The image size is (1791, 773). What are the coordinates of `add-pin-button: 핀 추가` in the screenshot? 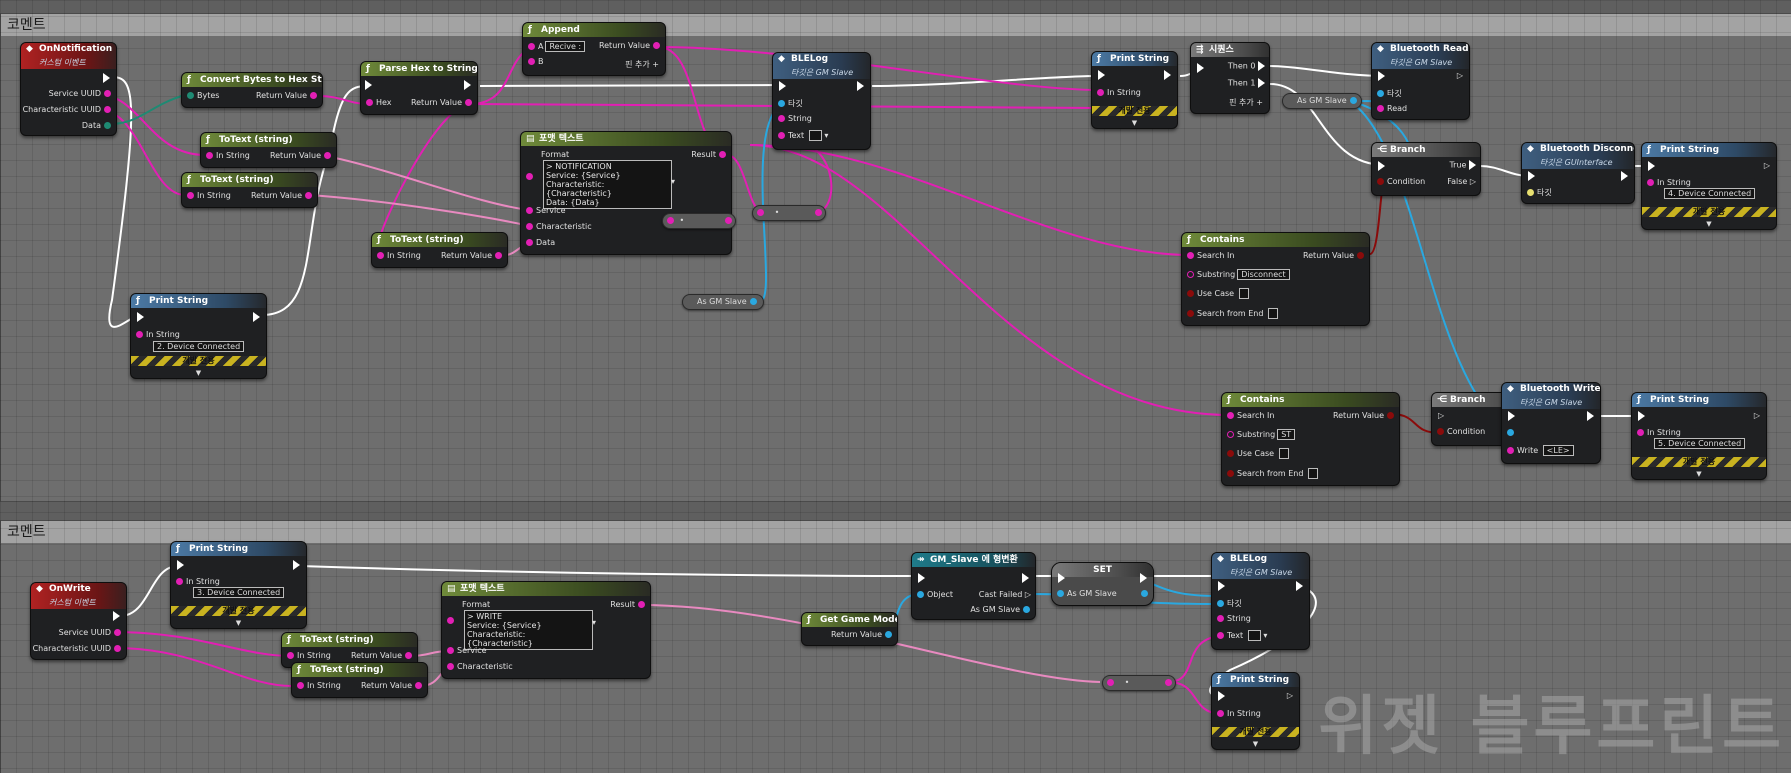 It's located at (637, 64).